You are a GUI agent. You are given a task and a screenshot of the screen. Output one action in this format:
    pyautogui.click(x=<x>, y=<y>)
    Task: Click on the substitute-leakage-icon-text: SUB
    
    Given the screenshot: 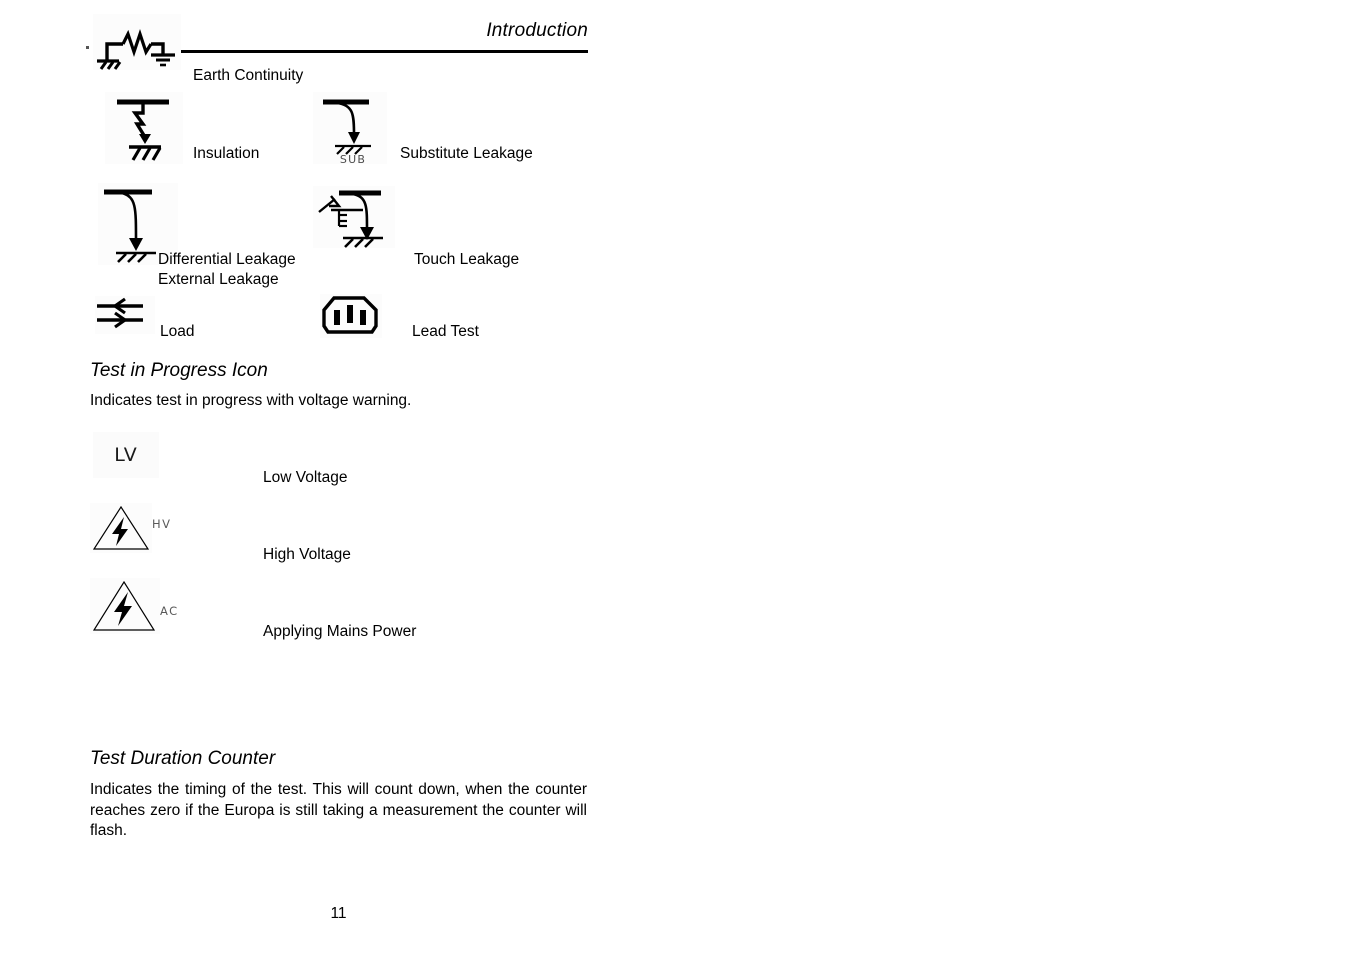 What is the action you would take?
    pyautogui.click(x=353, y=158)
    